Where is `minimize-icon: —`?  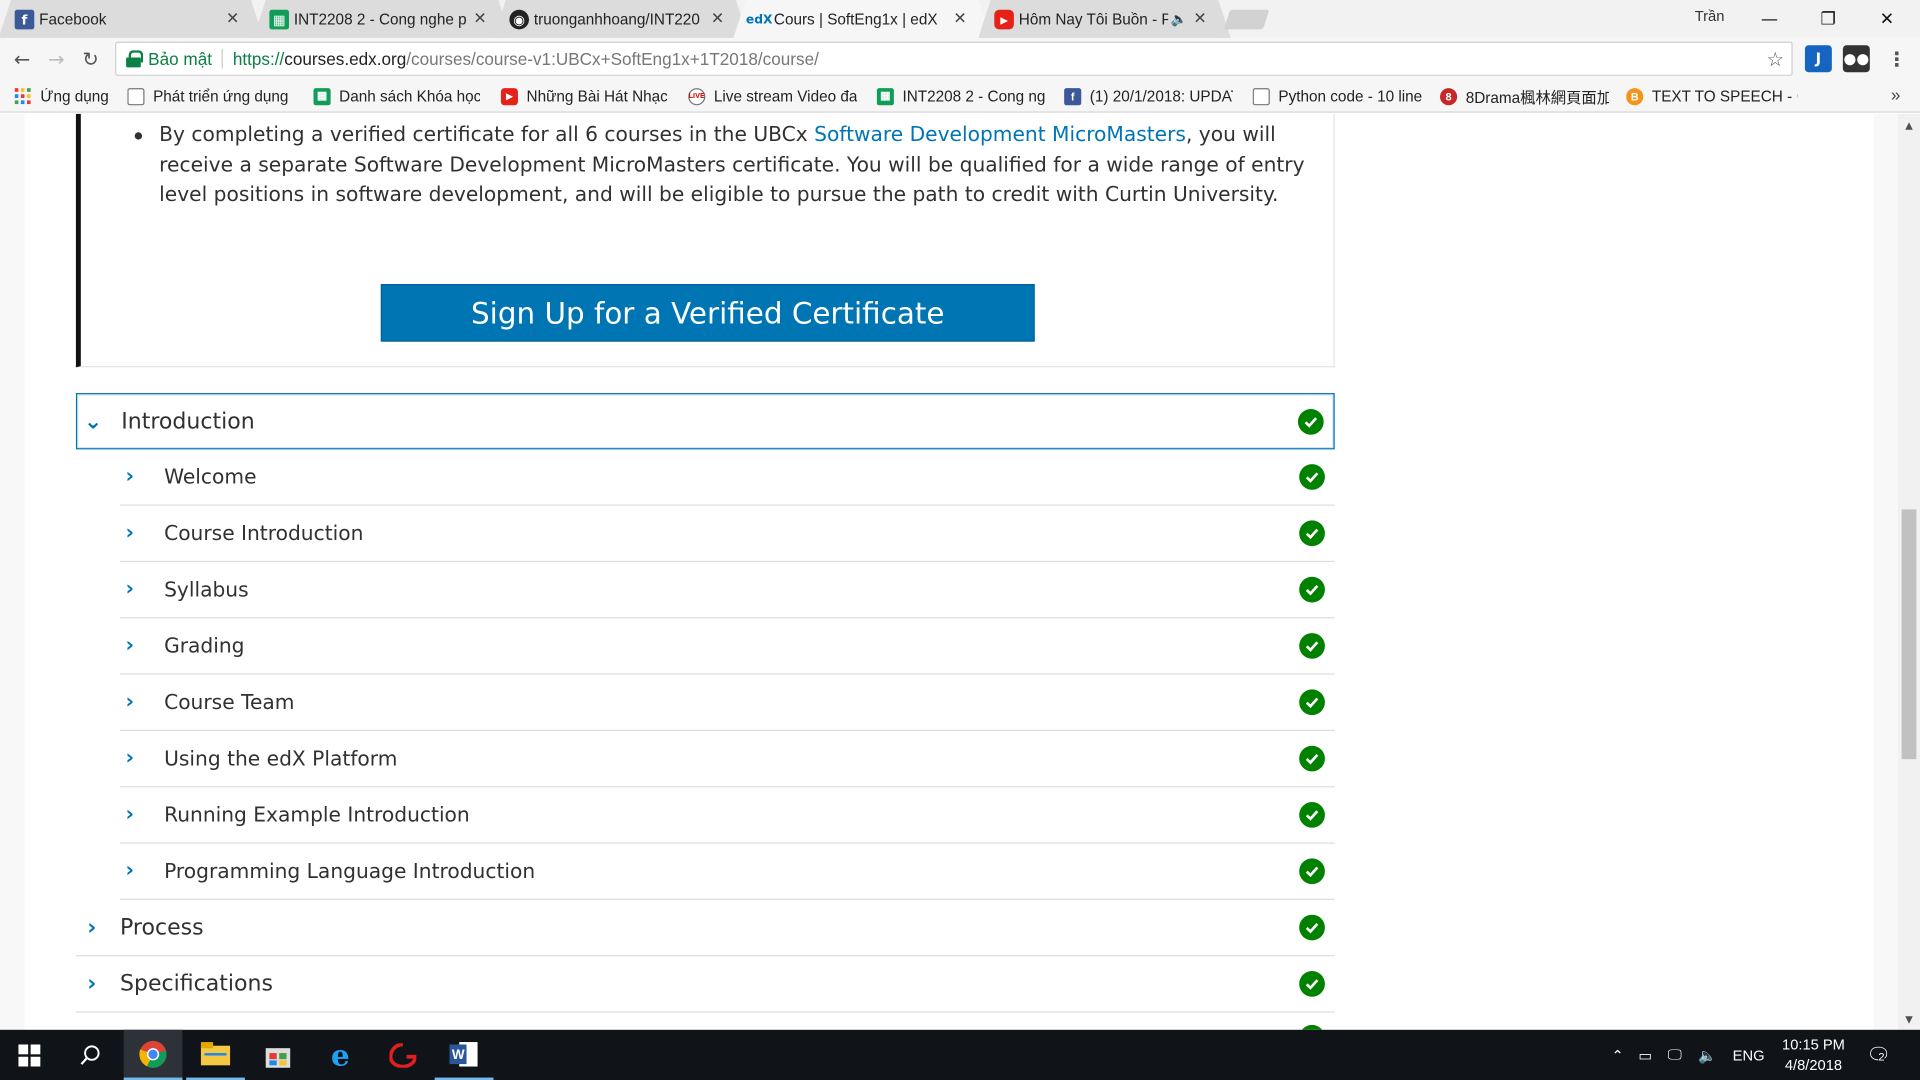
minimize-icon: — is located at coordinates (1769, 19).